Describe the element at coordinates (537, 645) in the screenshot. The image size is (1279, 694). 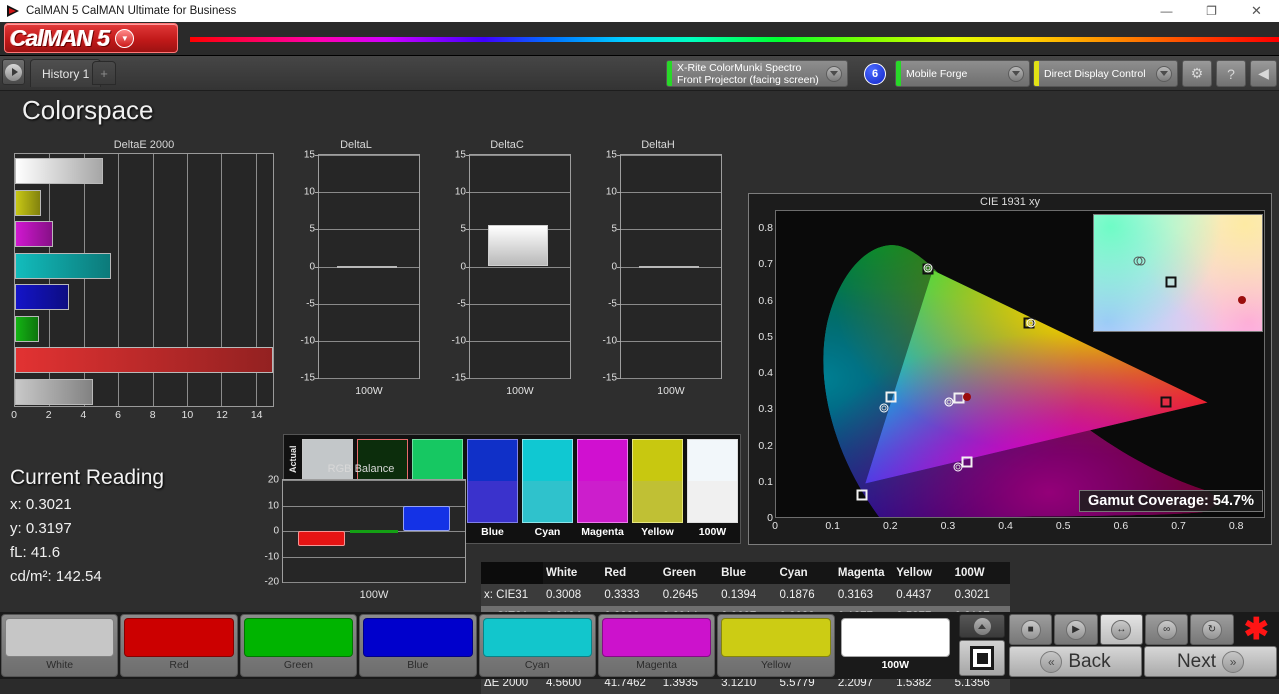
I see `color-patch-button-cyan: Cyan` at that location.